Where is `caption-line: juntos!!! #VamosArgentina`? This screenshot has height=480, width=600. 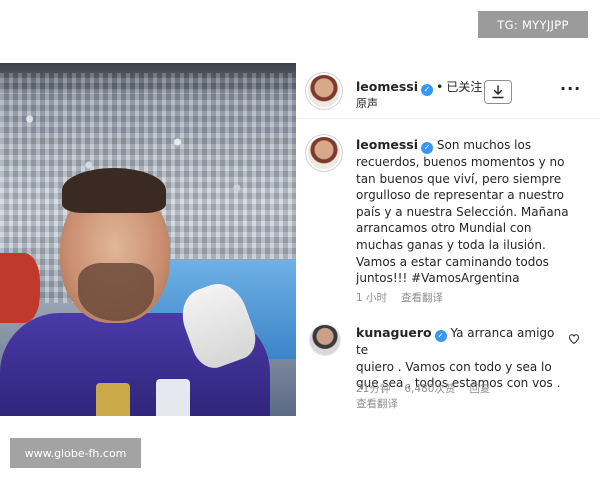 caption-line: juntos!!! #VamosArgentina is located at coordinates (438, 278).